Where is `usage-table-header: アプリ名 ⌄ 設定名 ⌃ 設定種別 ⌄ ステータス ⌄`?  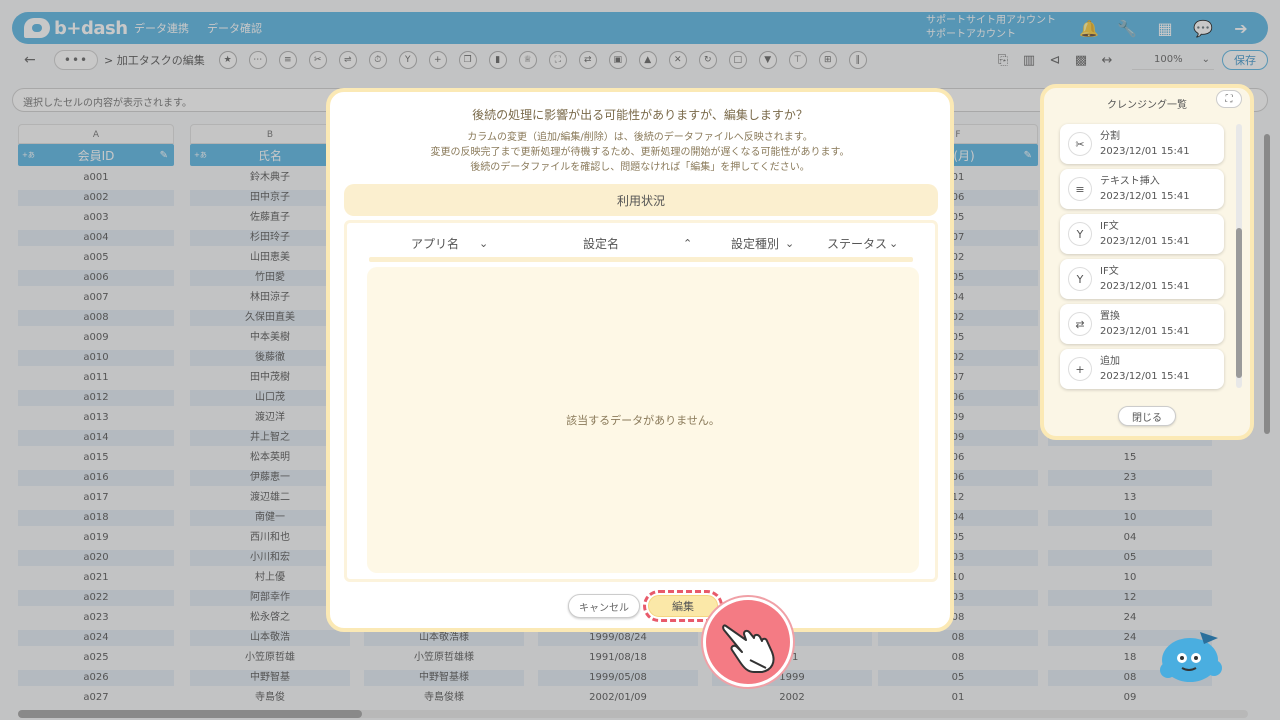 usage-table-header: アプリ名 ⌄ 設定名 ⌃ 設定種別 ⌄ ステータス ⌄ is located at coordinates (641, 243).